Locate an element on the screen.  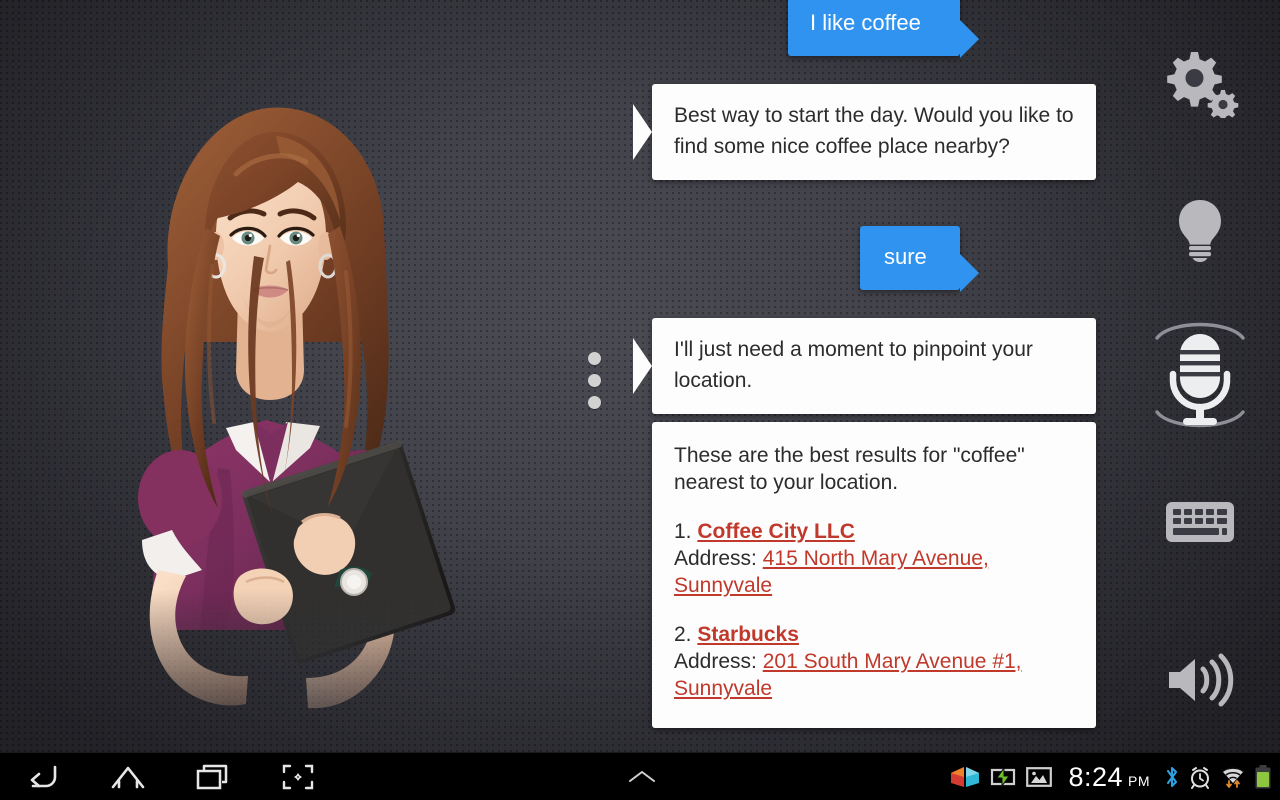
back-button is located at coordinates (42, 776).